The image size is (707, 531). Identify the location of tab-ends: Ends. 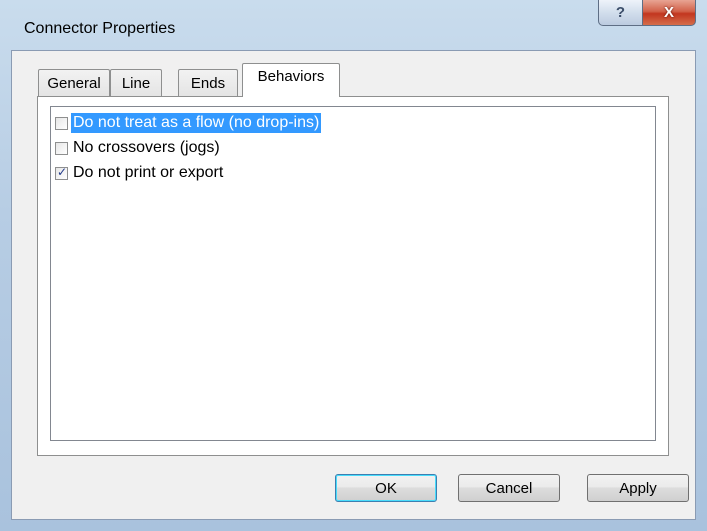
(208, 83).